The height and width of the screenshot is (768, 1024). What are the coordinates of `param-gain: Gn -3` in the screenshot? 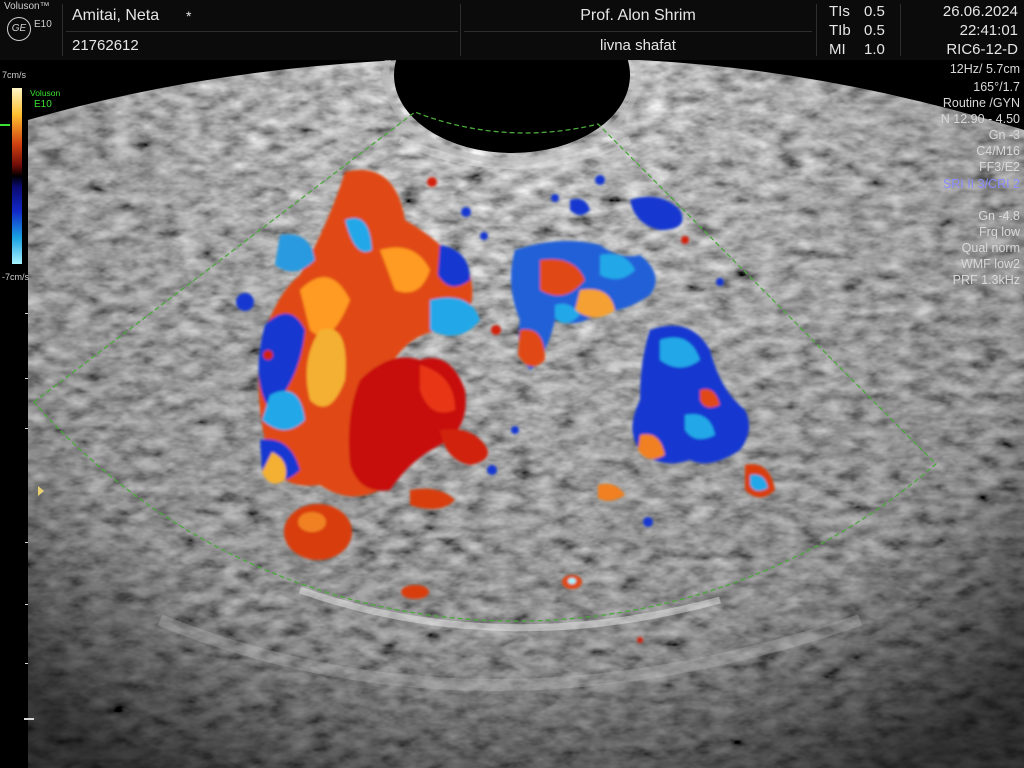 It's located at (1004, 135).